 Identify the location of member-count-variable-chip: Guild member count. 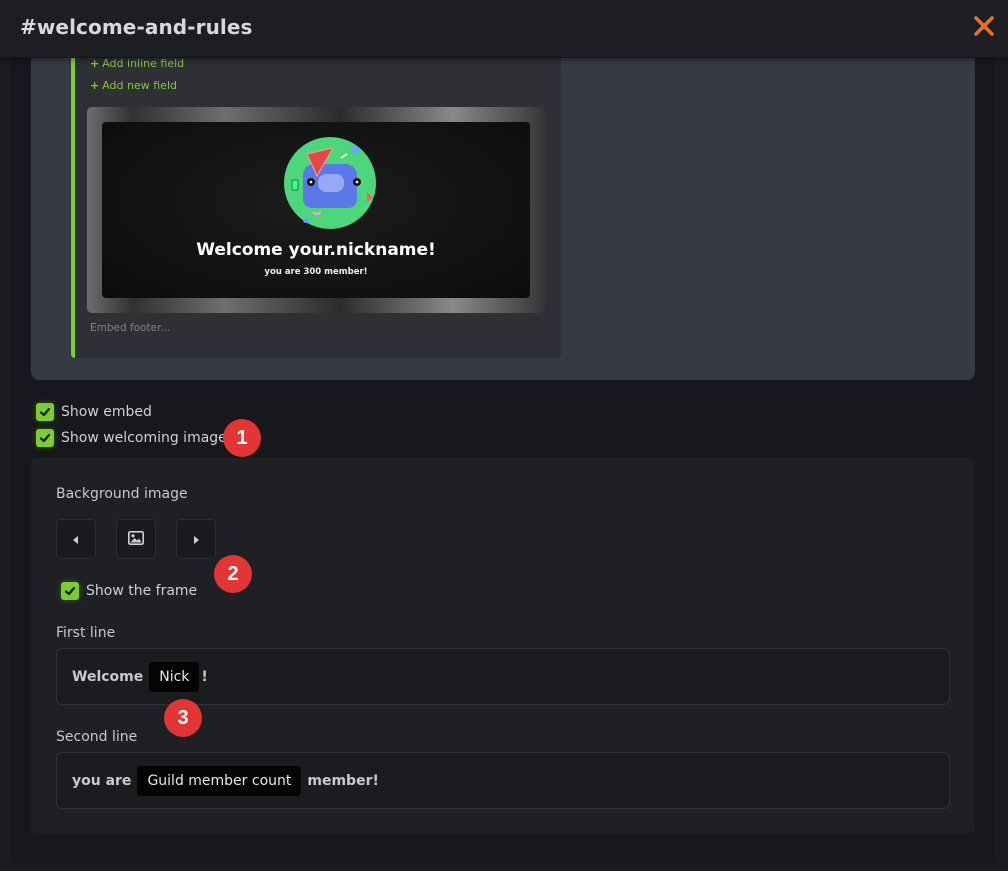
(219, 780).